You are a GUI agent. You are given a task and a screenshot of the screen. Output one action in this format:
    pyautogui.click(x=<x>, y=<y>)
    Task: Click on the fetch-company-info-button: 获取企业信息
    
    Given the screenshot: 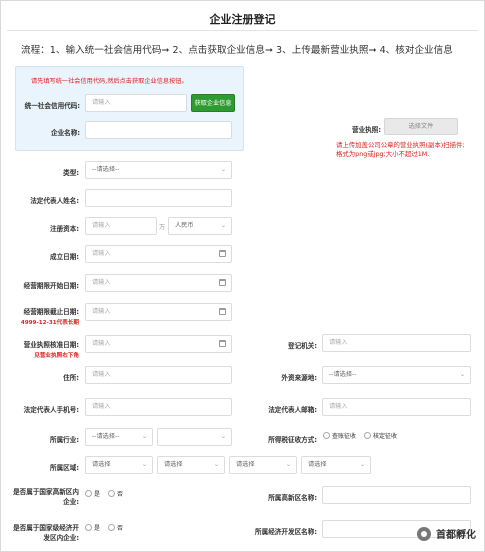 What is the action you would take?
    pyautogui.click(x=213, y=103)
    